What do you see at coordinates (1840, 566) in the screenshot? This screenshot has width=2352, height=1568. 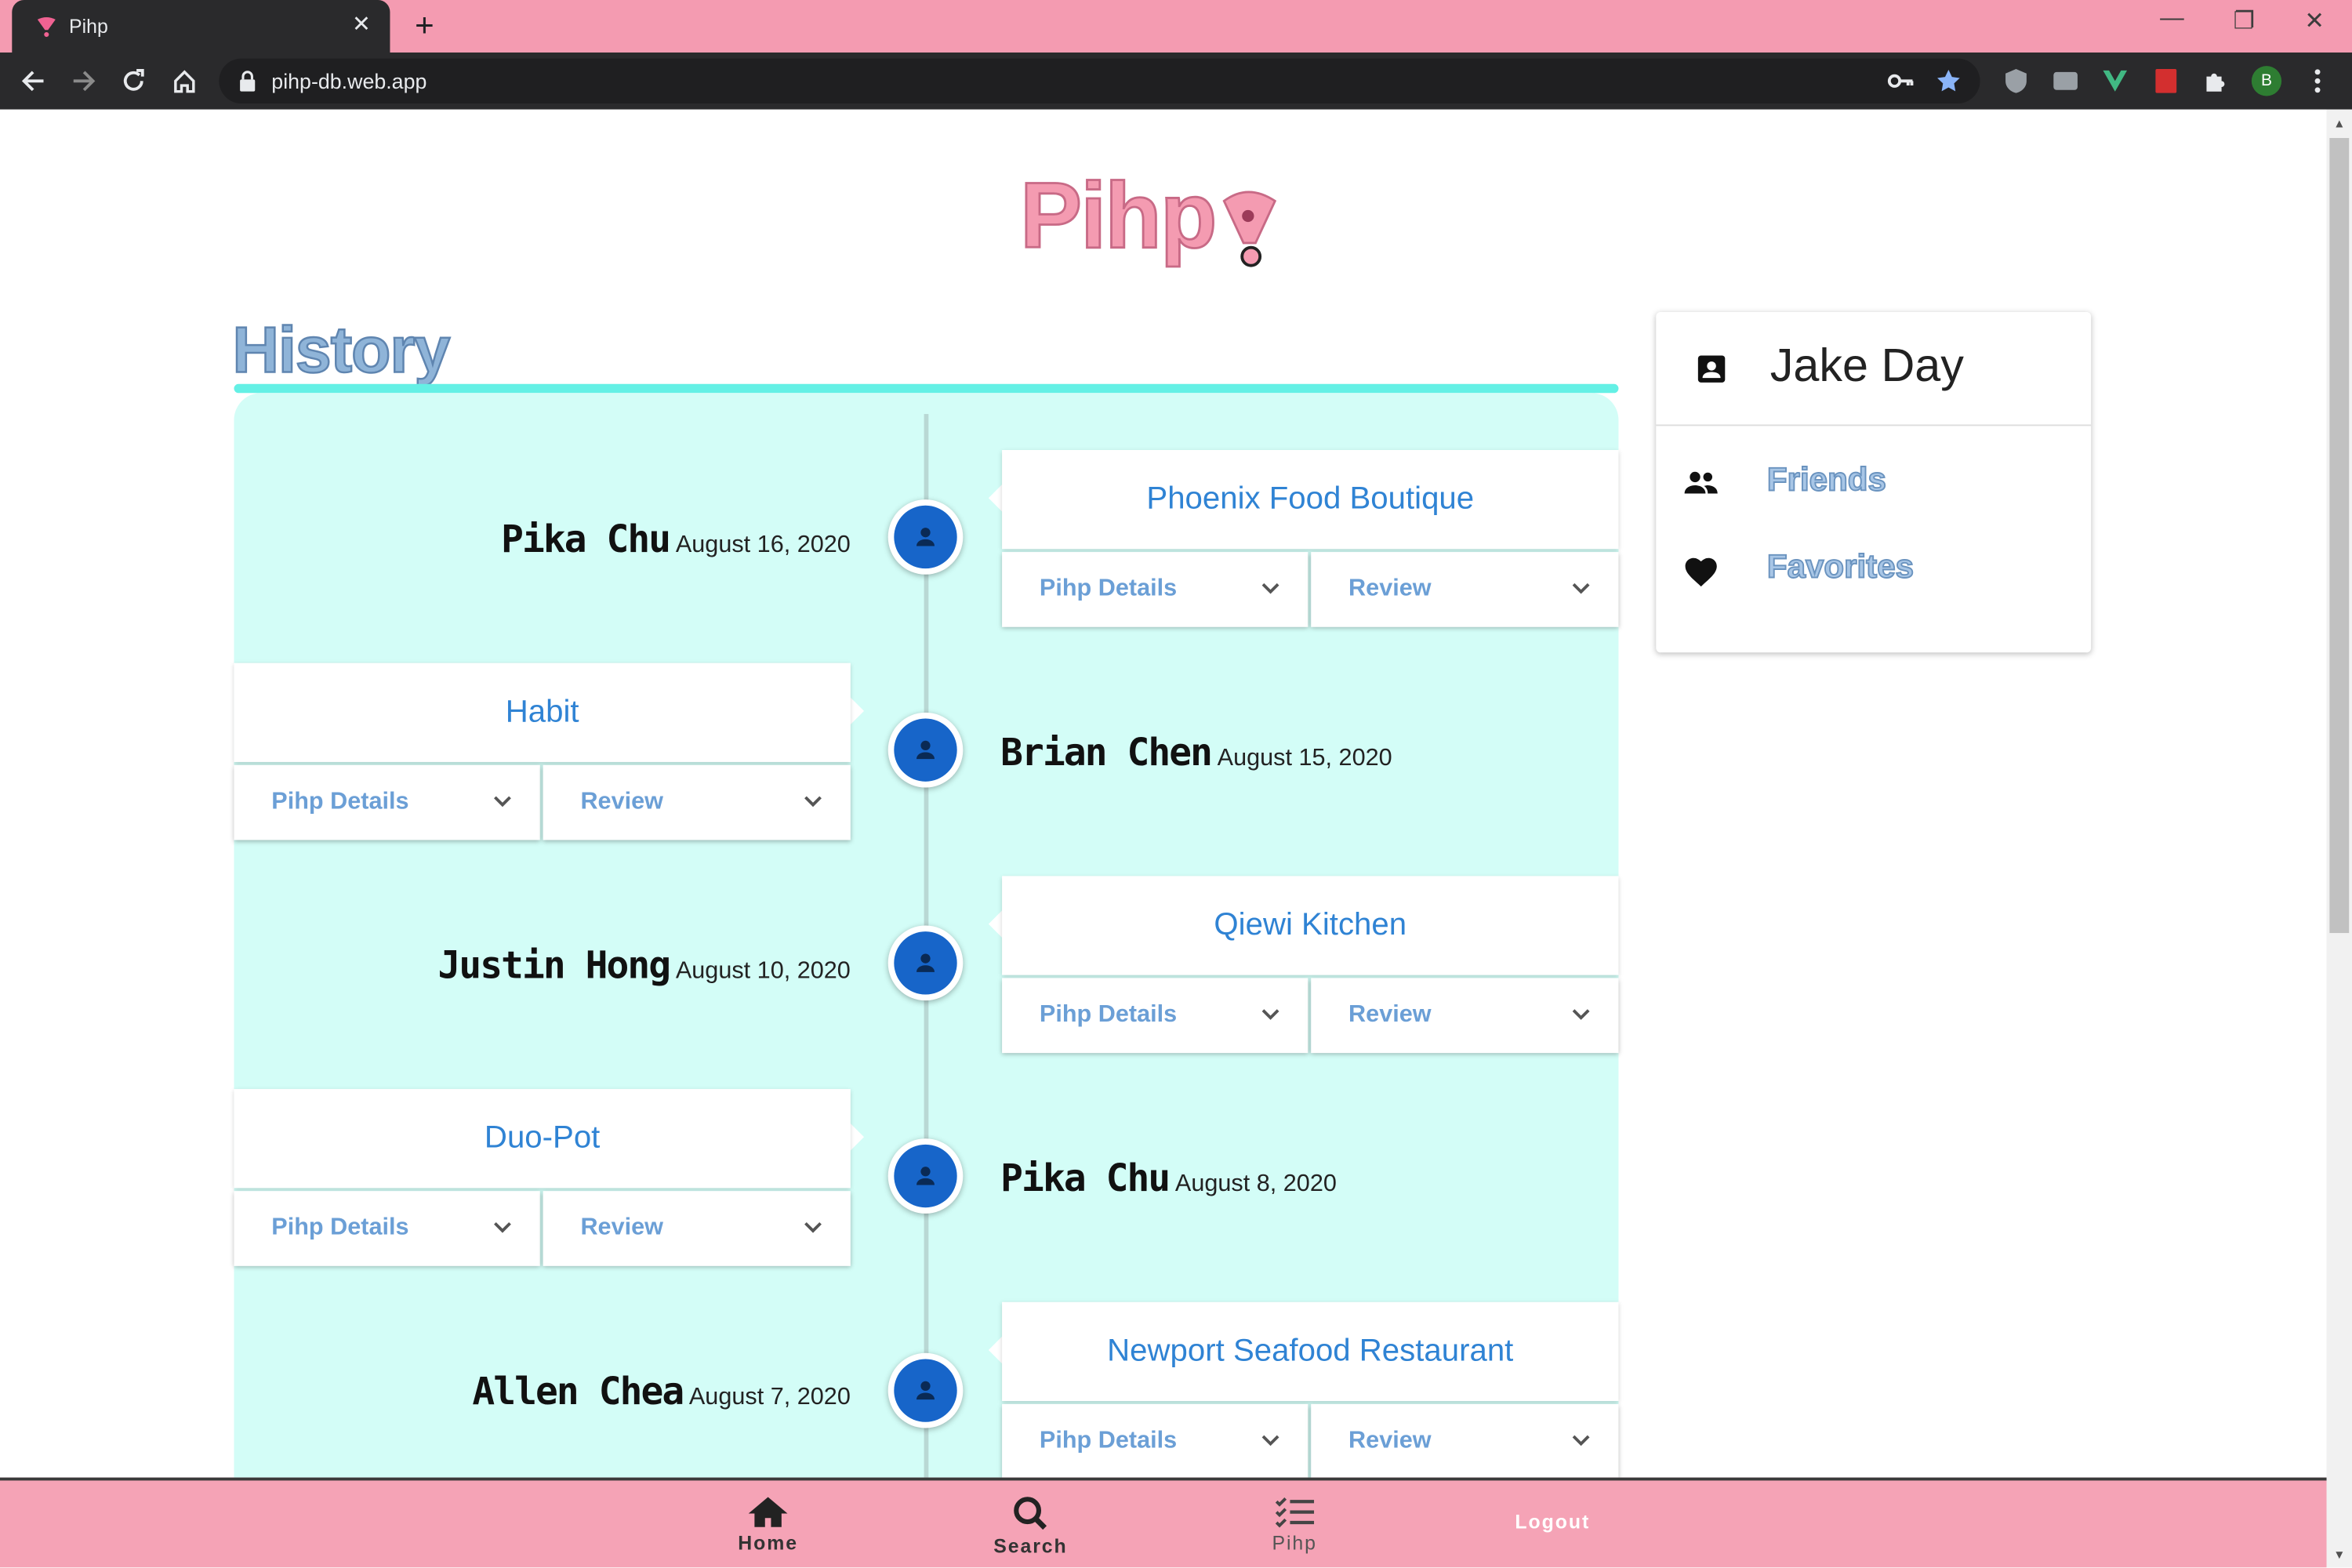 I see `favorites-link: Favorites` at bounding box center [1840, 566].